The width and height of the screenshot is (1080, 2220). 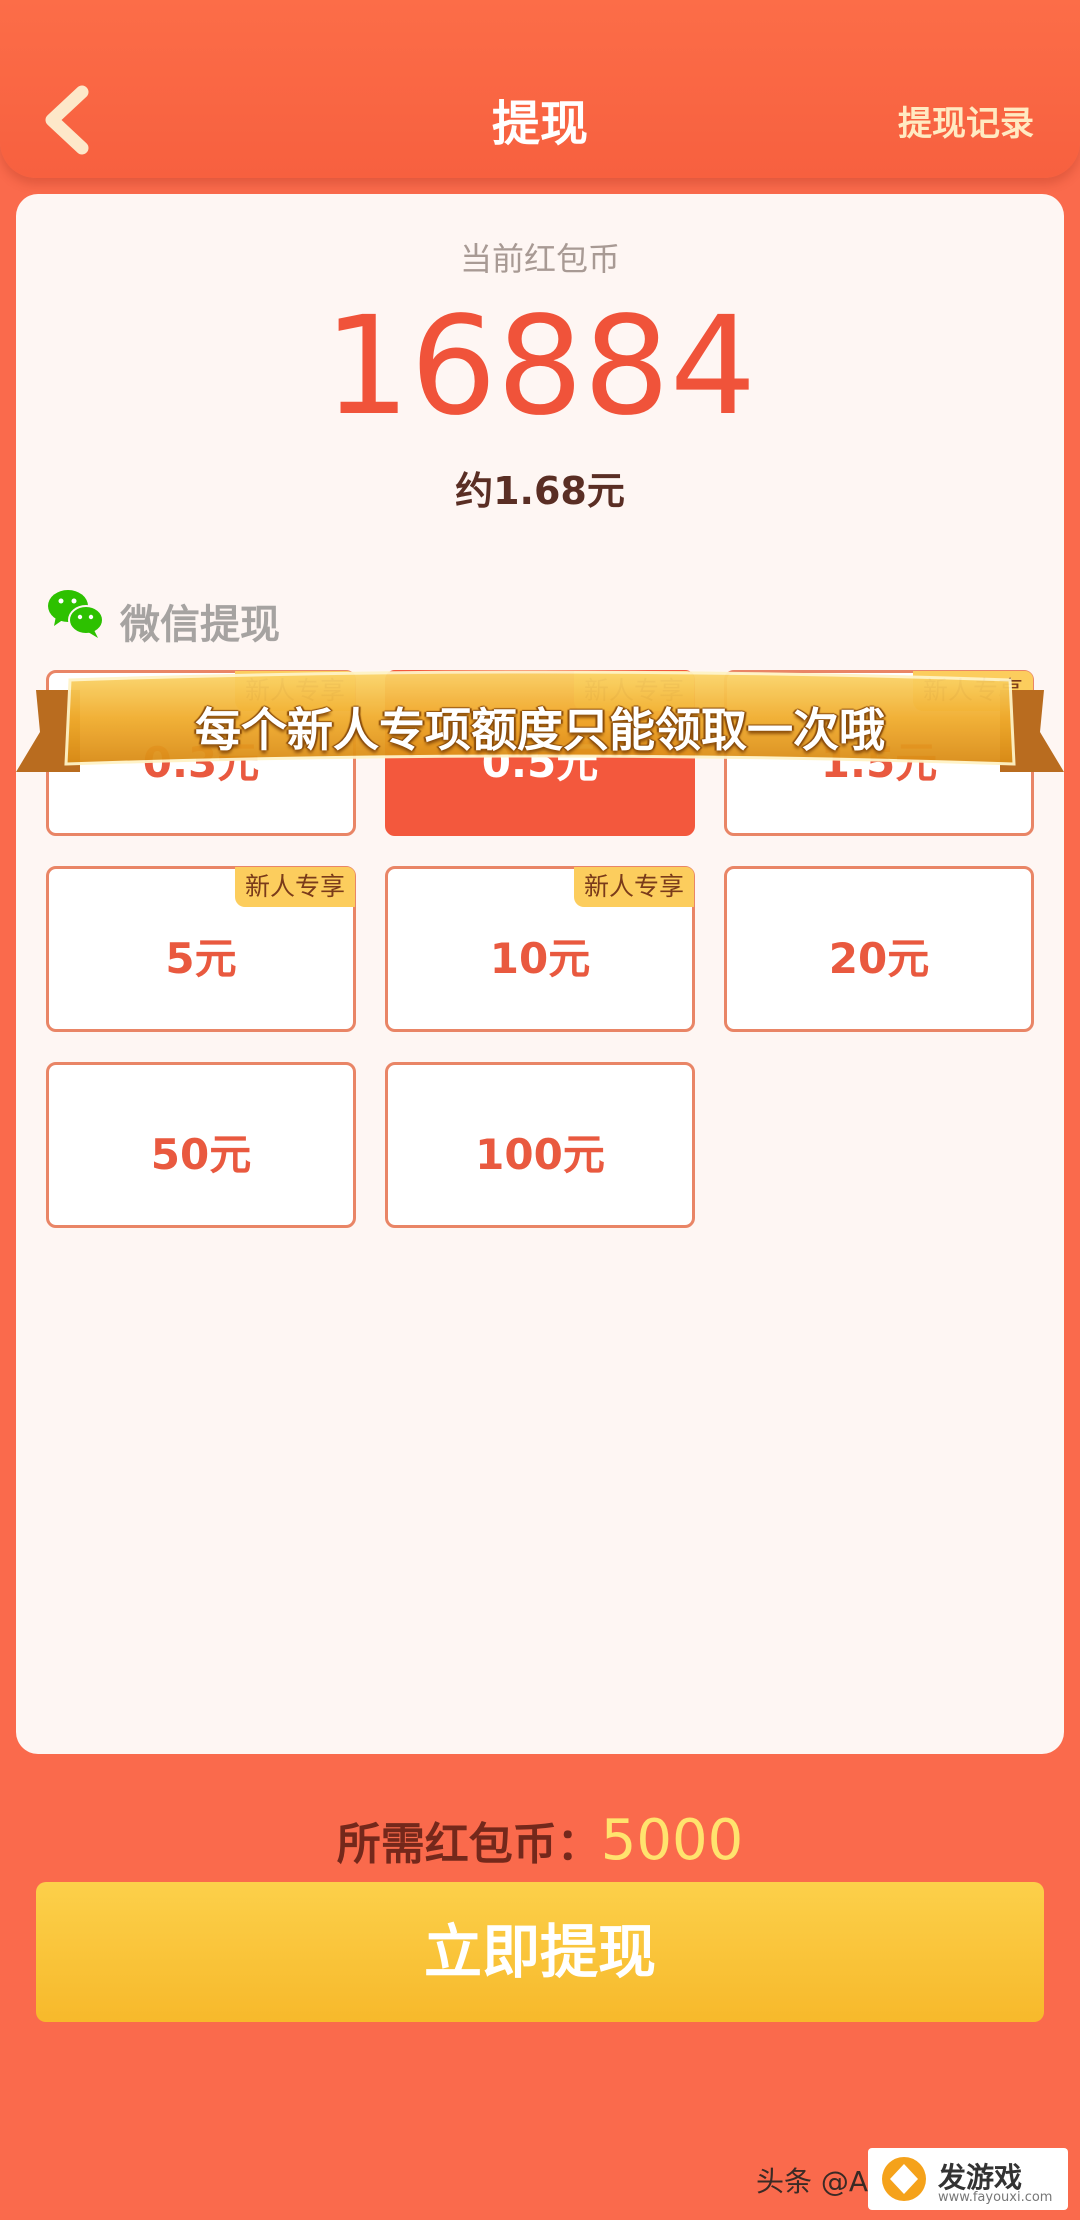 I want to click on toast-message: 每个新人专项额度只能领取一次哦, so click(x=540, y=730).